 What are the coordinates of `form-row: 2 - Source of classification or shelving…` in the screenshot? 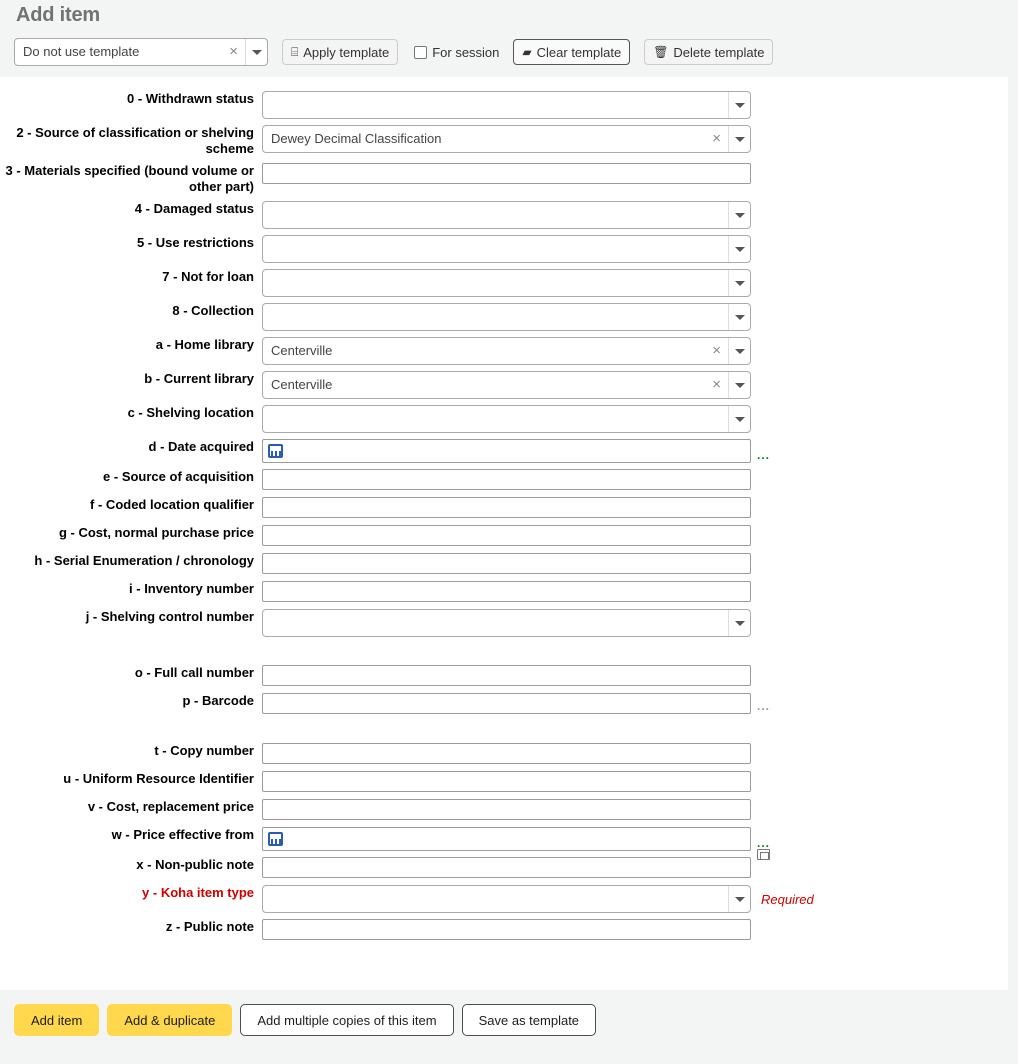 It's located at (504, 141).